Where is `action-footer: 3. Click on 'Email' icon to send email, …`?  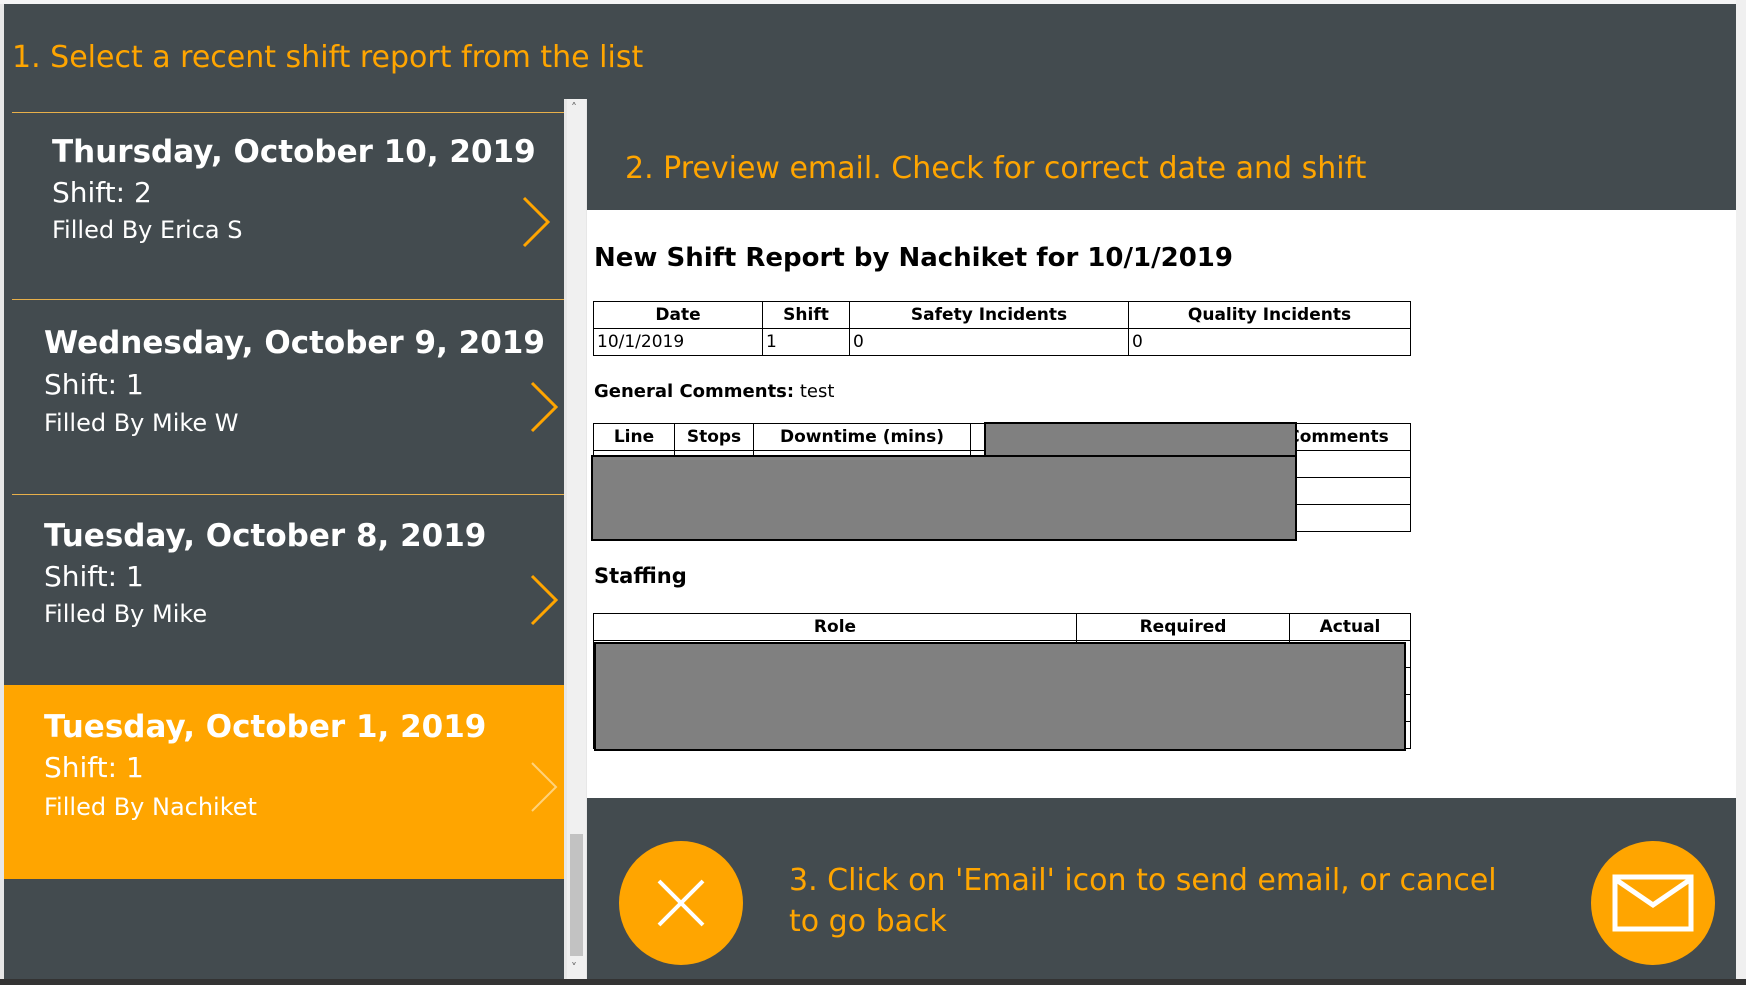
action-footer: 3. Click on 'Email' icon to send email, … is located at coordinates (1161, 888).